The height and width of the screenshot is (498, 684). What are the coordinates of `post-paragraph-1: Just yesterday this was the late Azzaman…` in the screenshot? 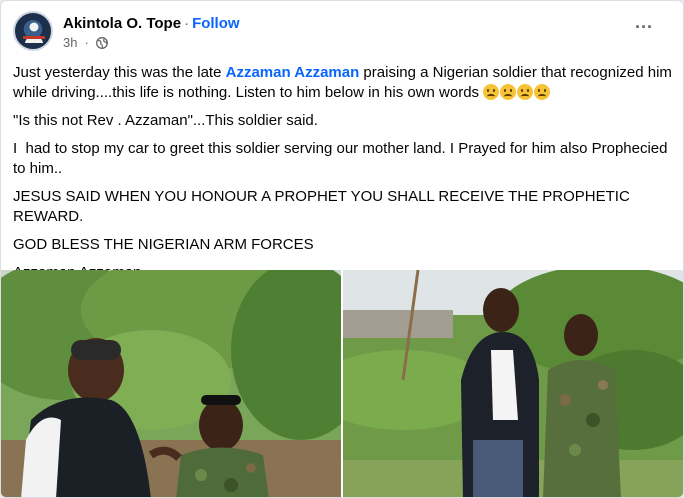 It's located at (343, 83).